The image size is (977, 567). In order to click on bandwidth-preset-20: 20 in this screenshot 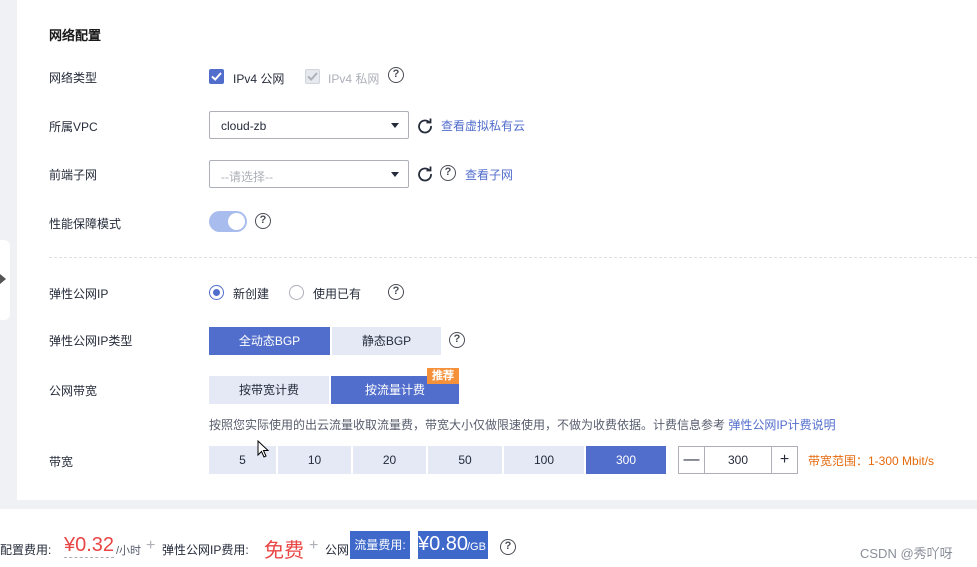, I will do `click(389, 460)`.